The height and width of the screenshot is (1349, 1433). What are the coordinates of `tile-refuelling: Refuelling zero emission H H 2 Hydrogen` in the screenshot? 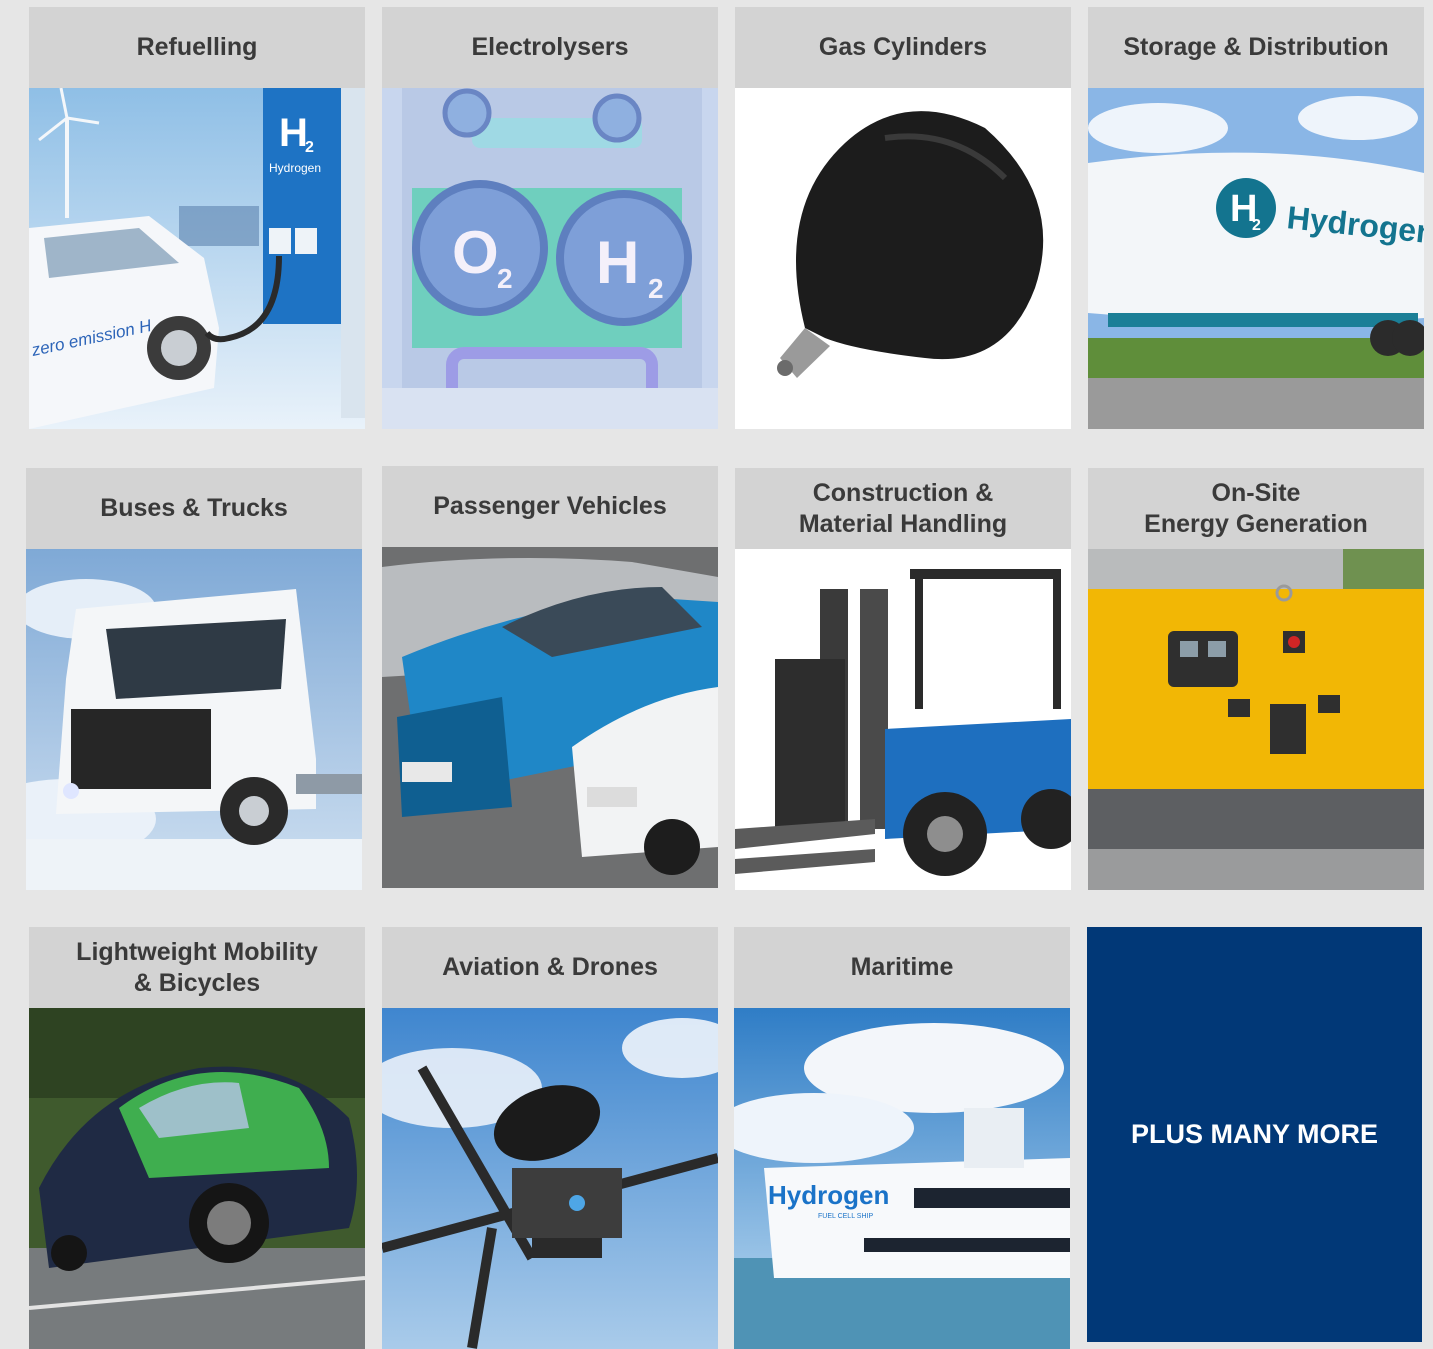 It's located at (197, 218).